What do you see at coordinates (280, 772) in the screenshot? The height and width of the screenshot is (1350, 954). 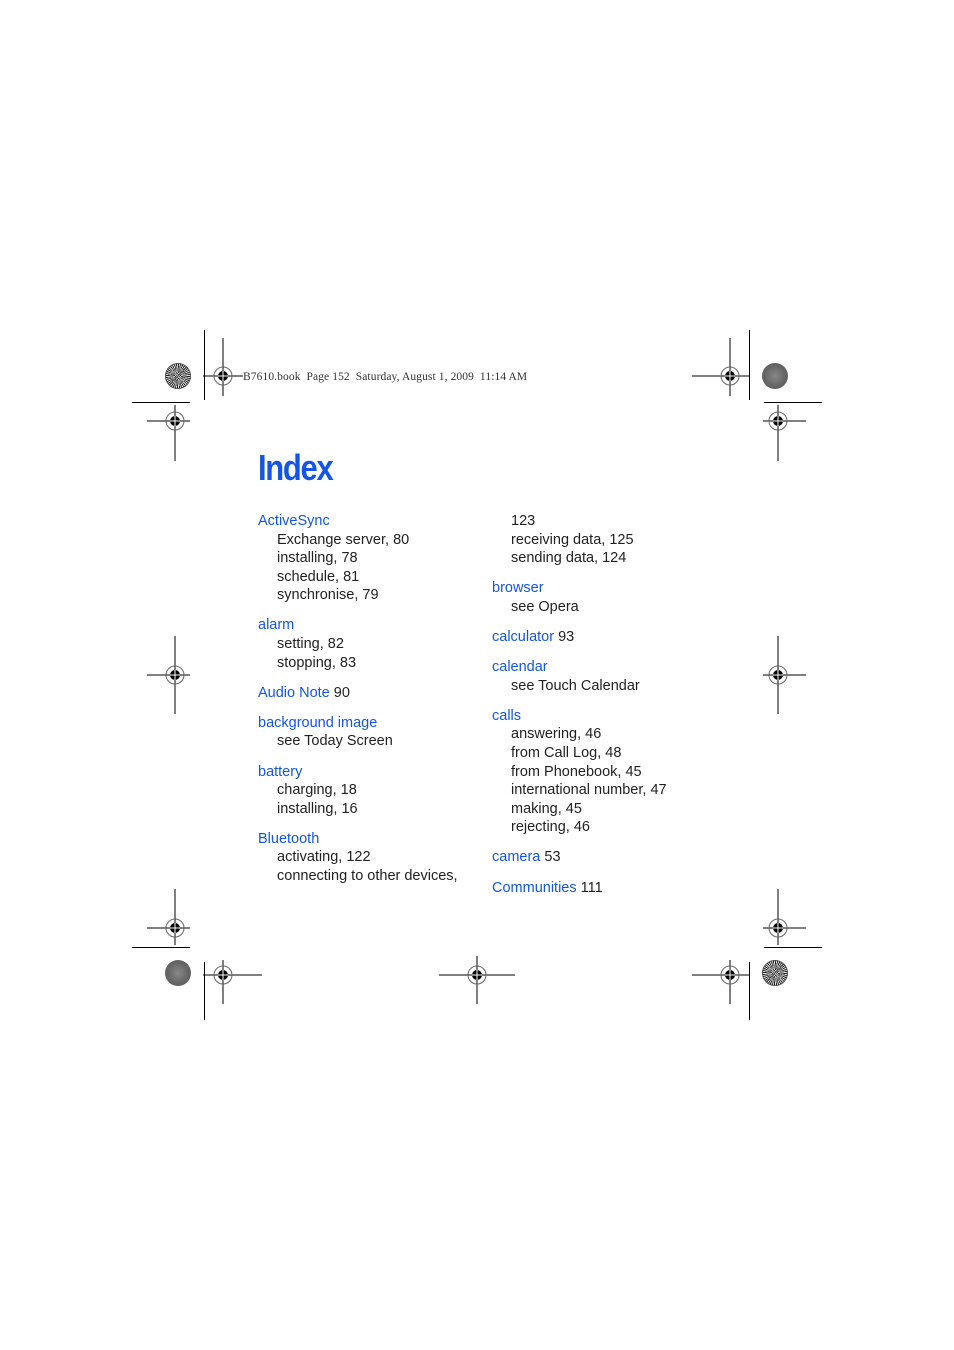 I see `index-term-link: battery` at bounding box center [280, 772].